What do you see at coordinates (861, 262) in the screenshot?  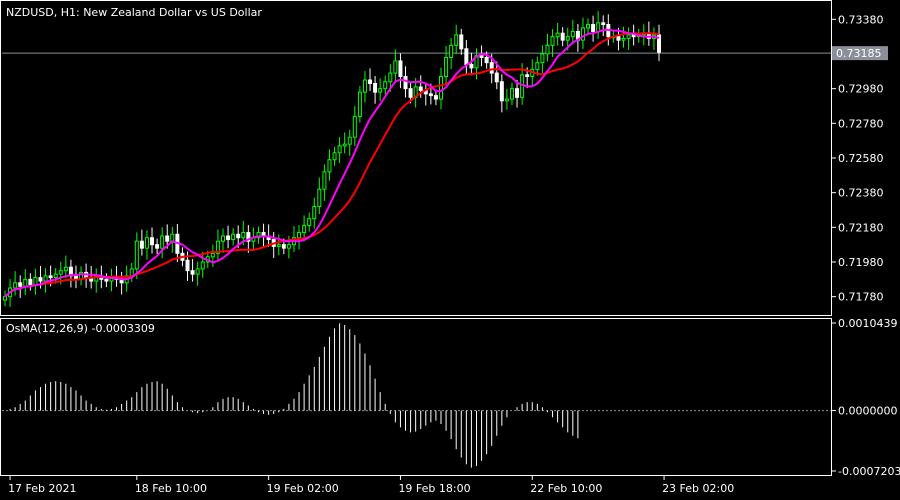 I see `price-tick-label: 0.71980` at bounding box center [861, 262].